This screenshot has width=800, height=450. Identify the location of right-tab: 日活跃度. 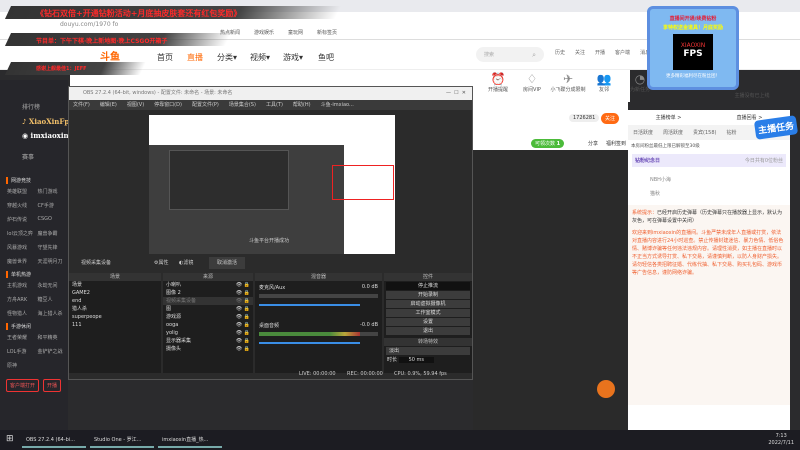
(643, 132).